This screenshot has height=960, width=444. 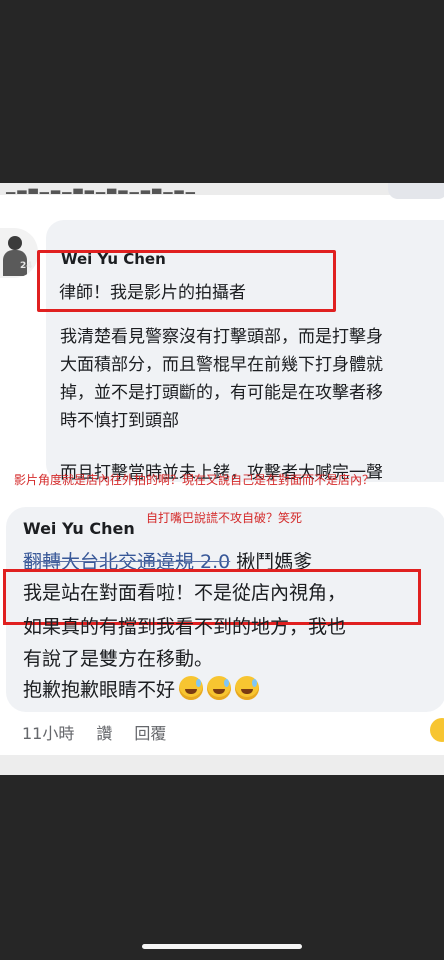 What do you see at coordinates (101, 188) in the screenshot?
I see `cropped-text: ▁▂▃▁▂▁▃▂▁▃▂▁▂▃▁▂▁` at bounding box center [101, 188].